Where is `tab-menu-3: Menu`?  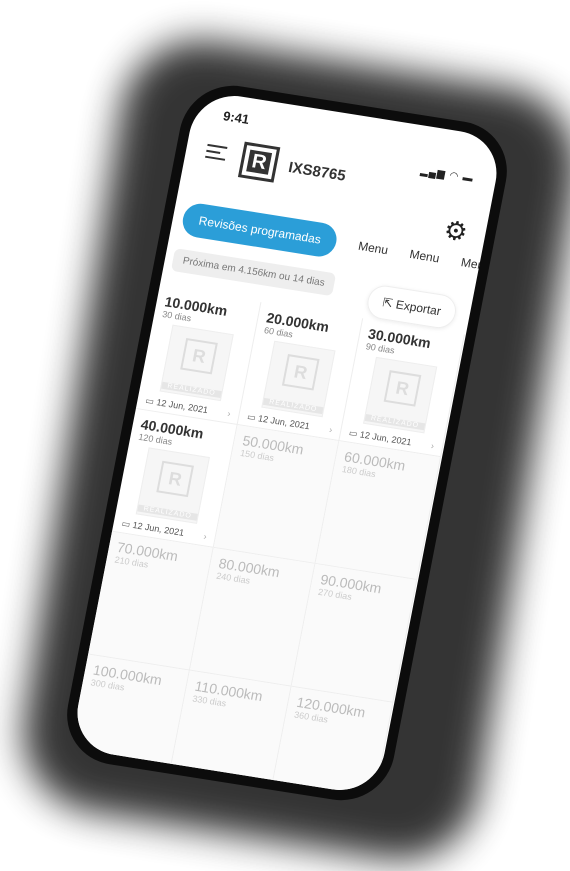 tab-menu-3: Menu is located at coordinates (476, 264).